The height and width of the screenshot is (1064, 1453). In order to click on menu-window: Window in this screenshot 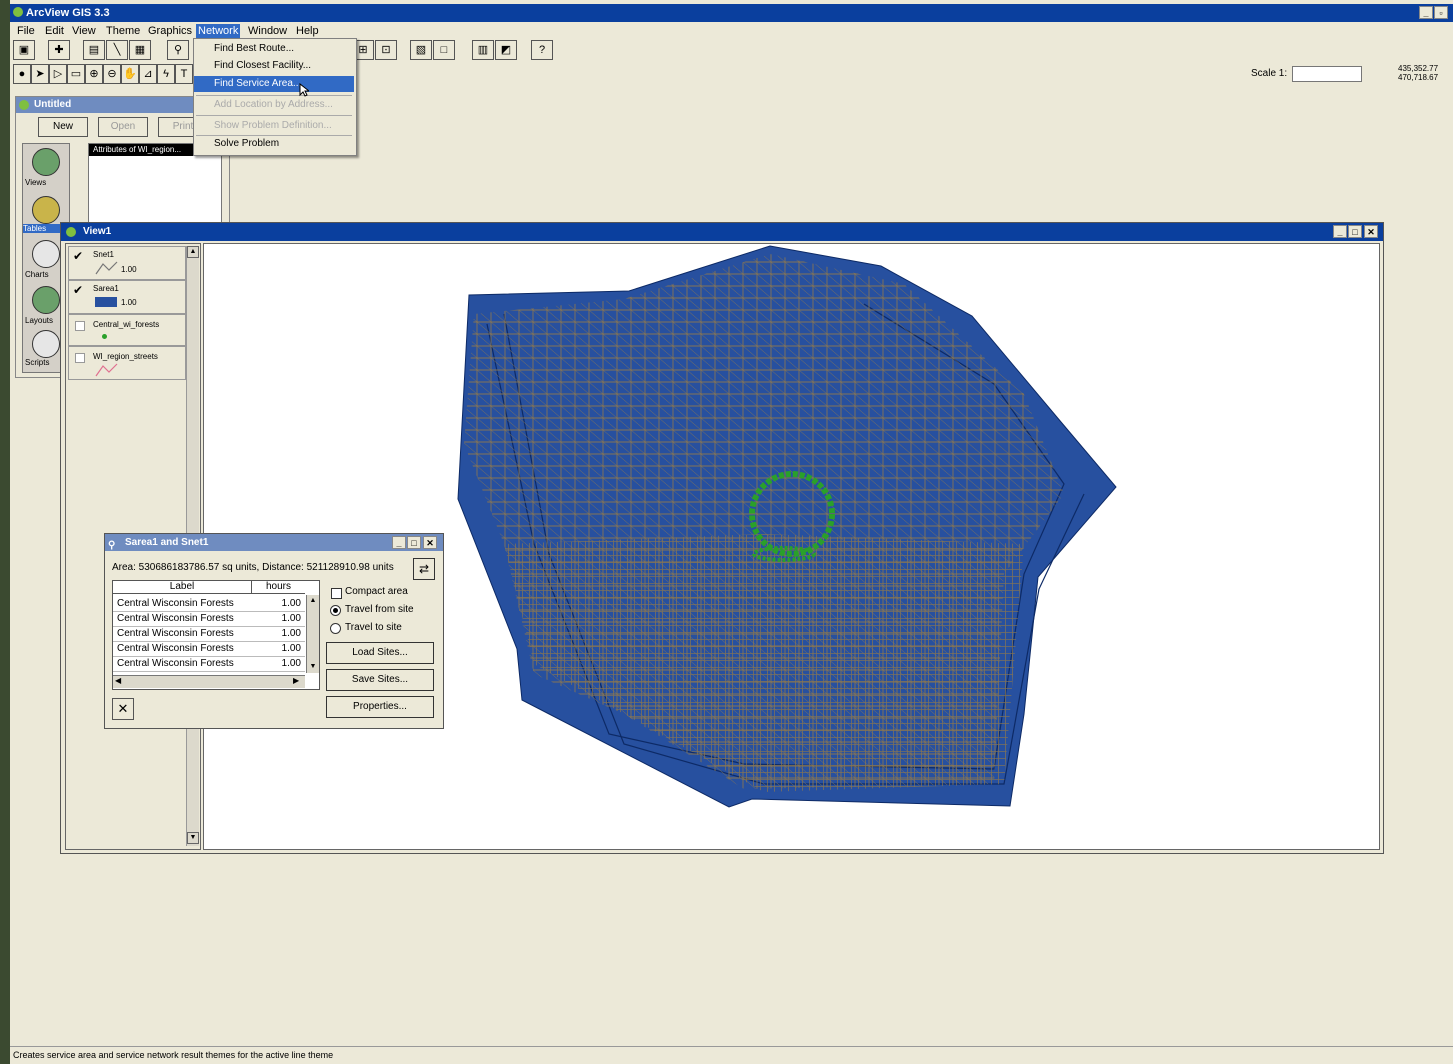, I will do `click(267, 31)`.